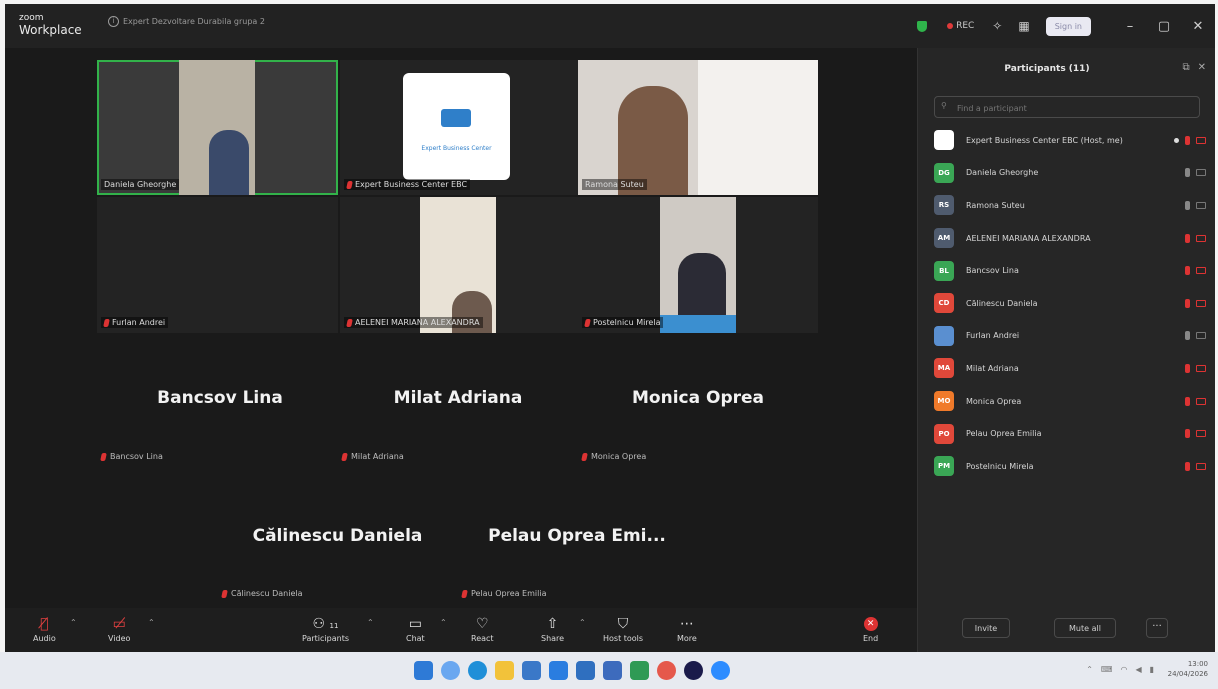  I want to click on battery-icon: ▮, so click(1152, 669).